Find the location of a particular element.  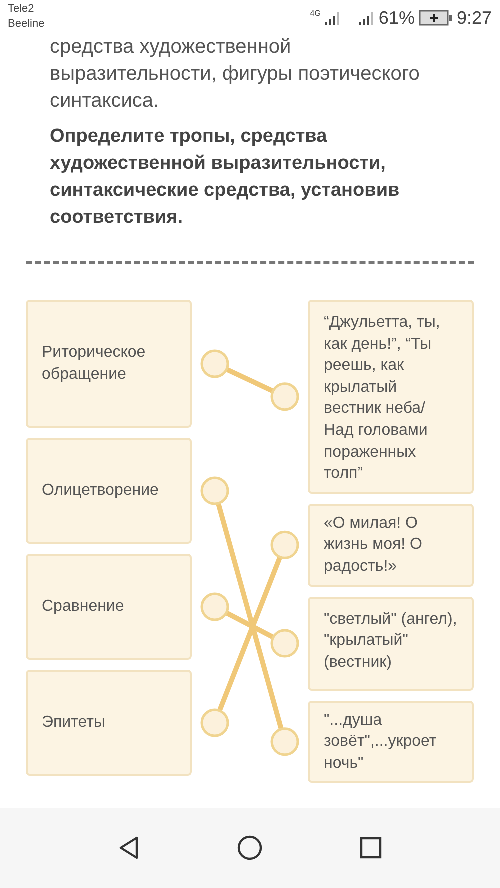

intro-text: средства художественной выразительности, фигуры поэтического синтаксиса. is located at coordinates (235, 74).